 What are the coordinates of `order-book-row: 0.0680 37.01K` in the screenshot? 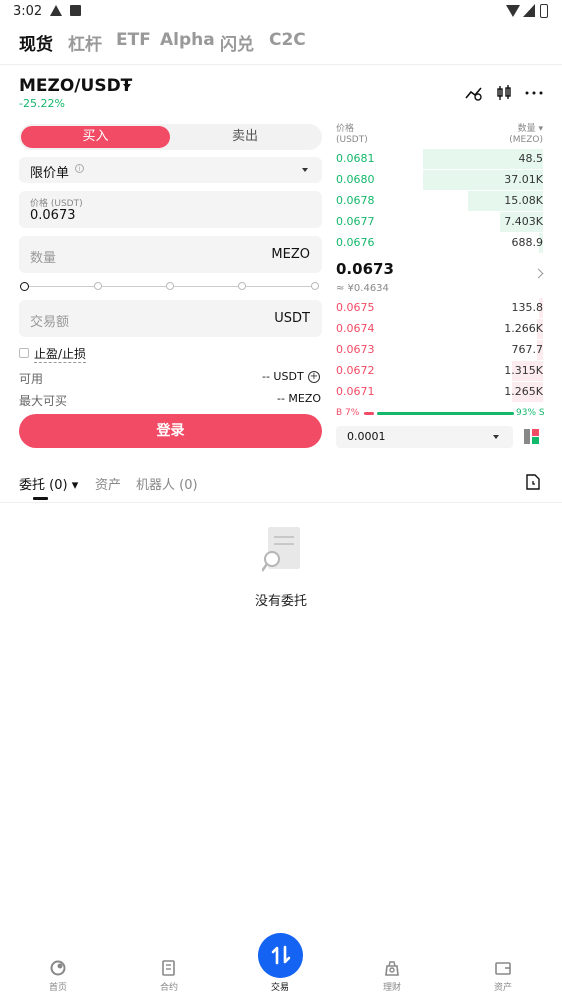 It's located at (439, 180).